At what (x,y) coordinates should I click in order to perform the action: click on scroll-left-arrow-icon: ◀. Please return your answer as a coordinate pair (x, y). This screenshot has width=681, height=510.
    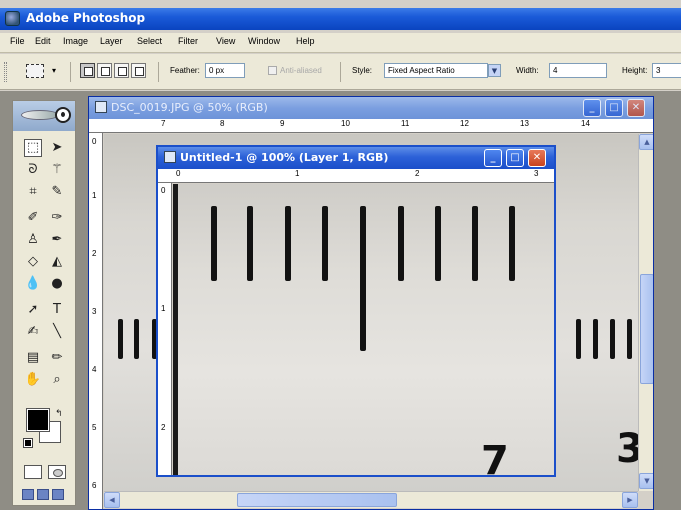
    Looking at the image, I should click on (112, 500).